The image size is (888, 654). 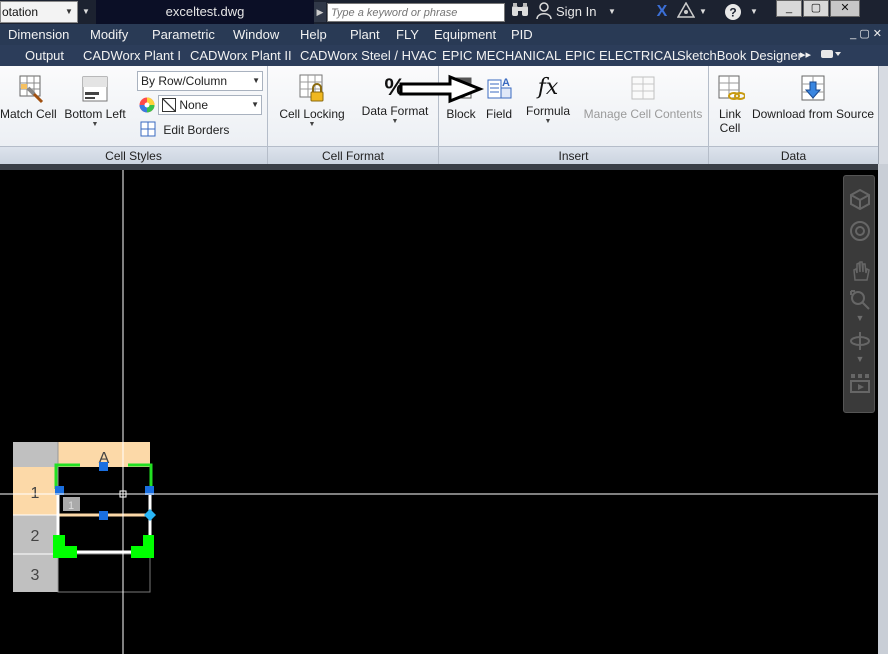 What do you see at coordinates (883, 409) in the screenshot?
I see `right-scroll-edge` at bounding box center [883, 409].